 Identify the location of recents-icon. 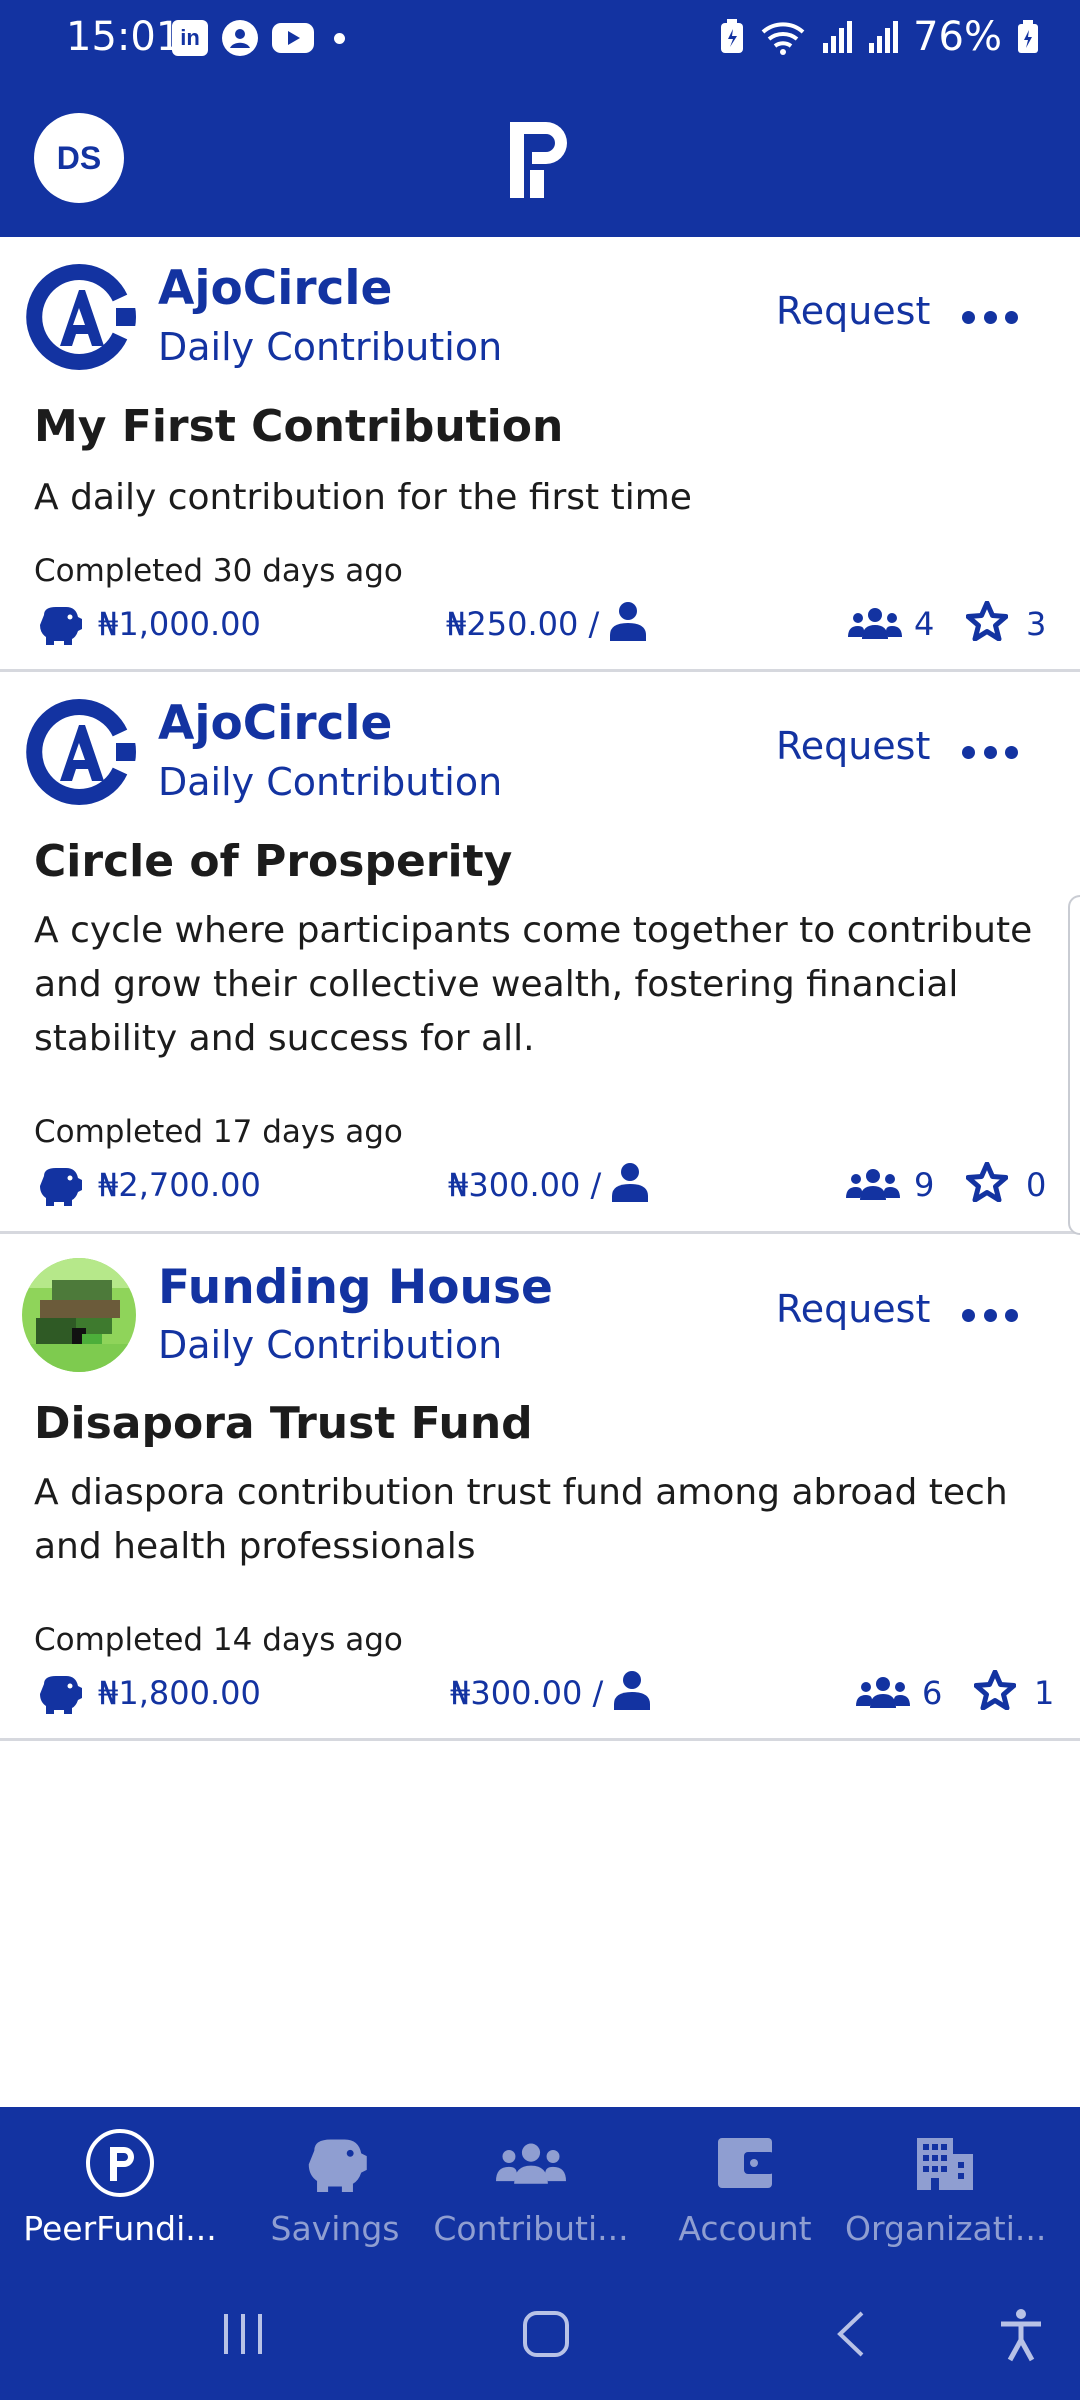
(243, 2334).